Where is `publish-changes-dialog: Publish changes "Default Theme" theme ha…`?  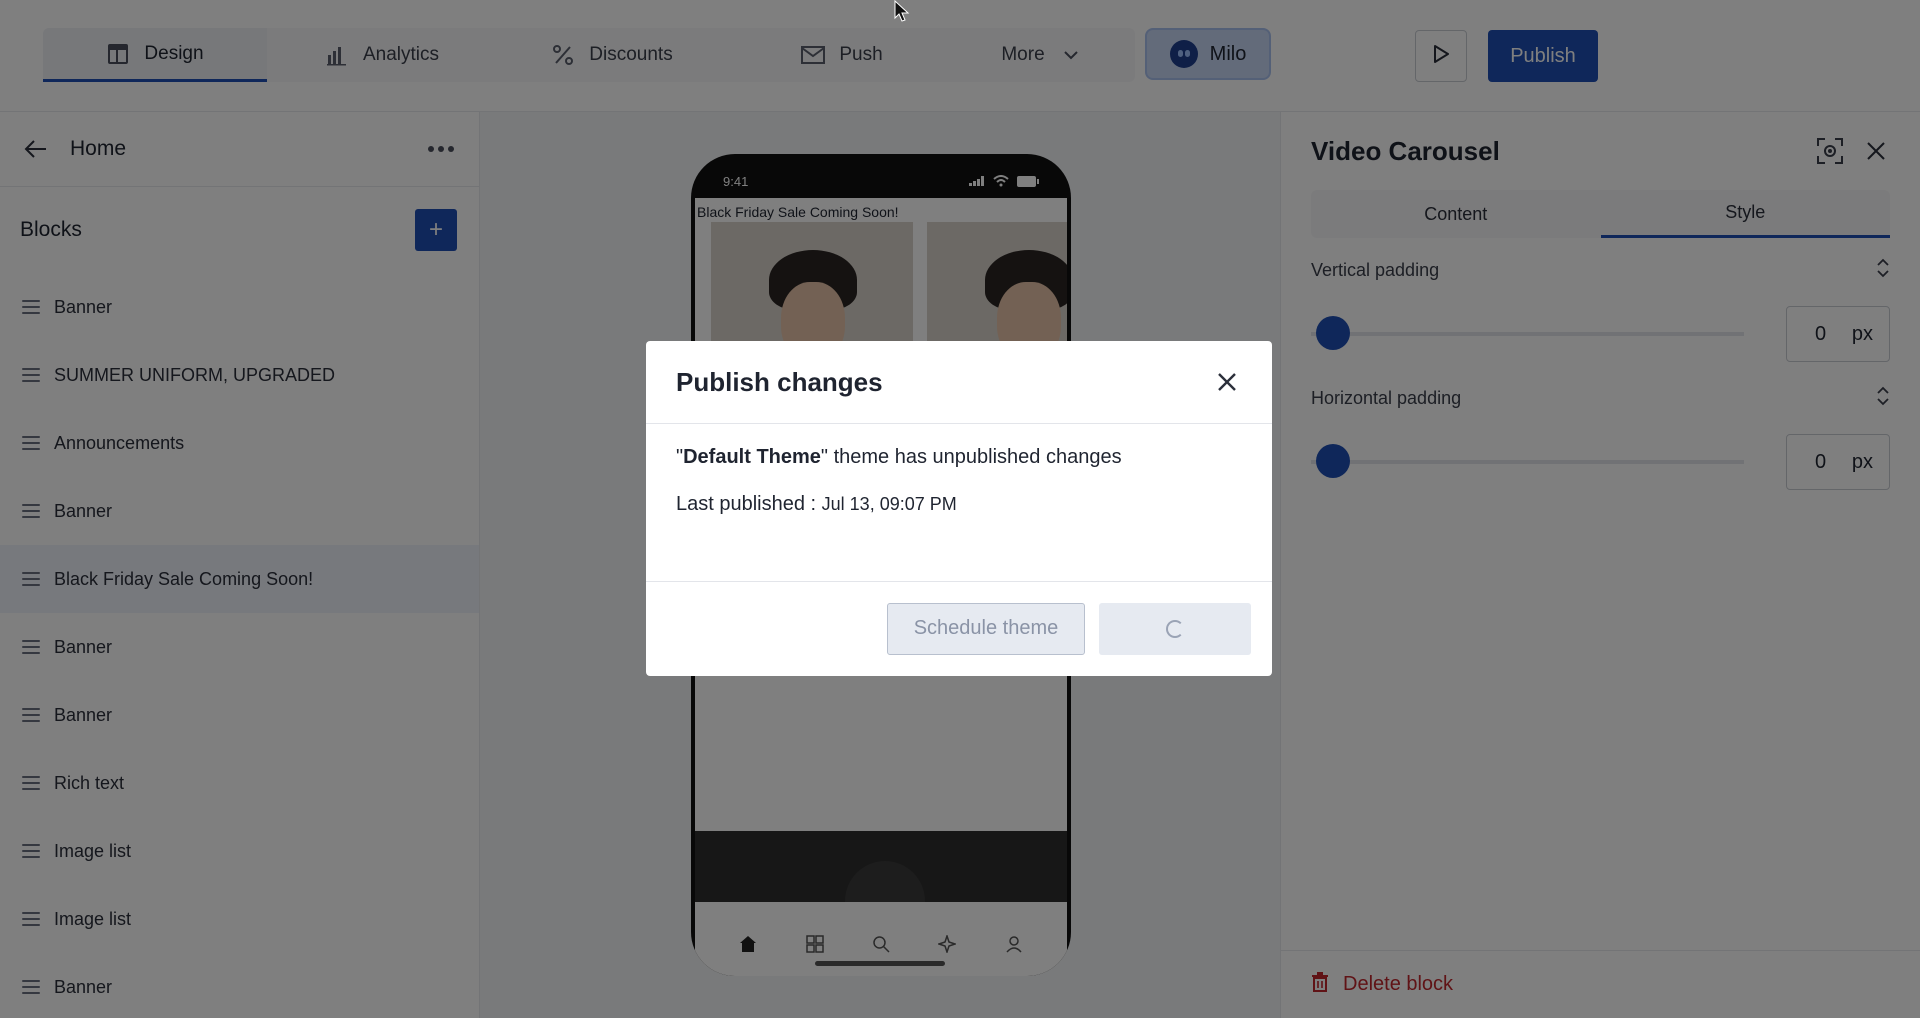 publish-changes-dialog: Publish changes "Default Theme" theme ha… is located at coordinates (959, 508).